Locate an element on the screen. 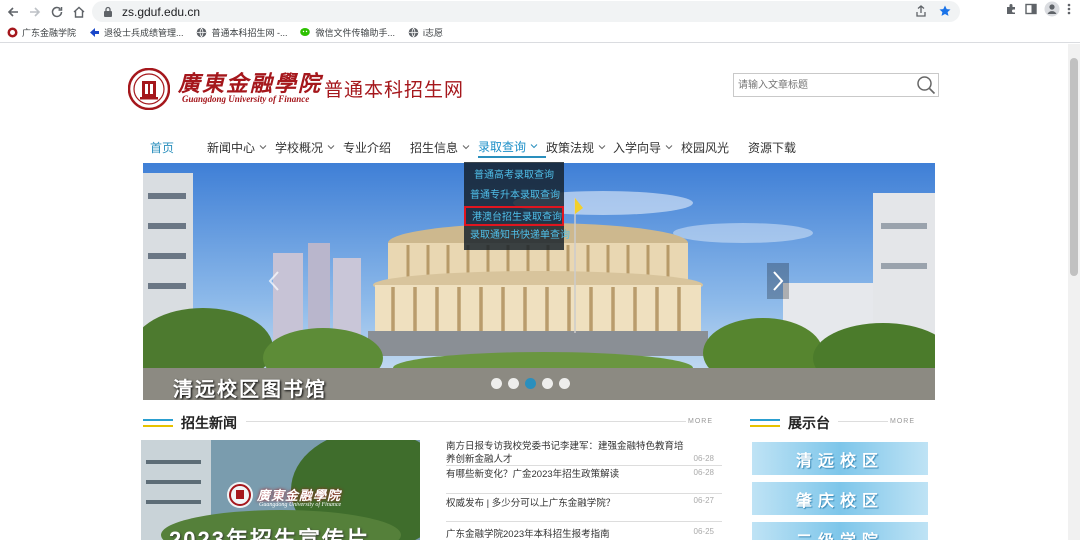  scrollbar-thumb is located at coordinates (1074, 167).